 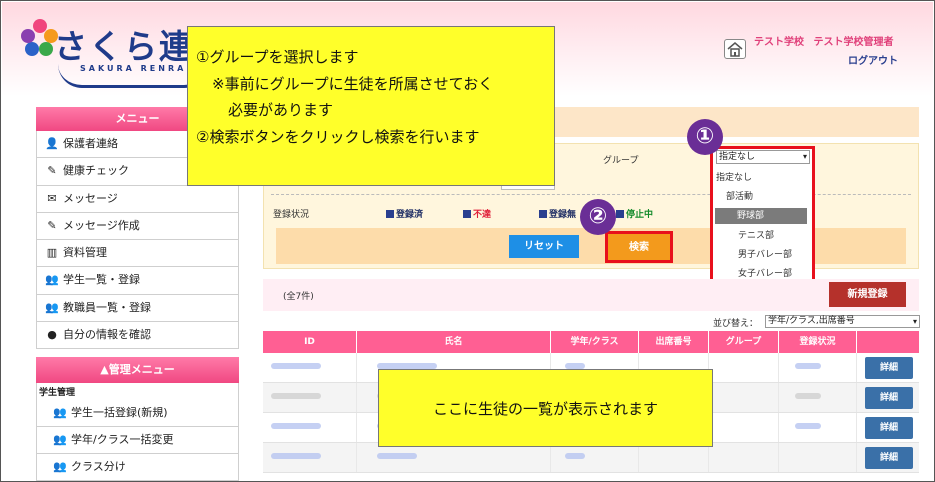 I want to click on section-label-student-management: 学生管理, so click(x=137, y=391).